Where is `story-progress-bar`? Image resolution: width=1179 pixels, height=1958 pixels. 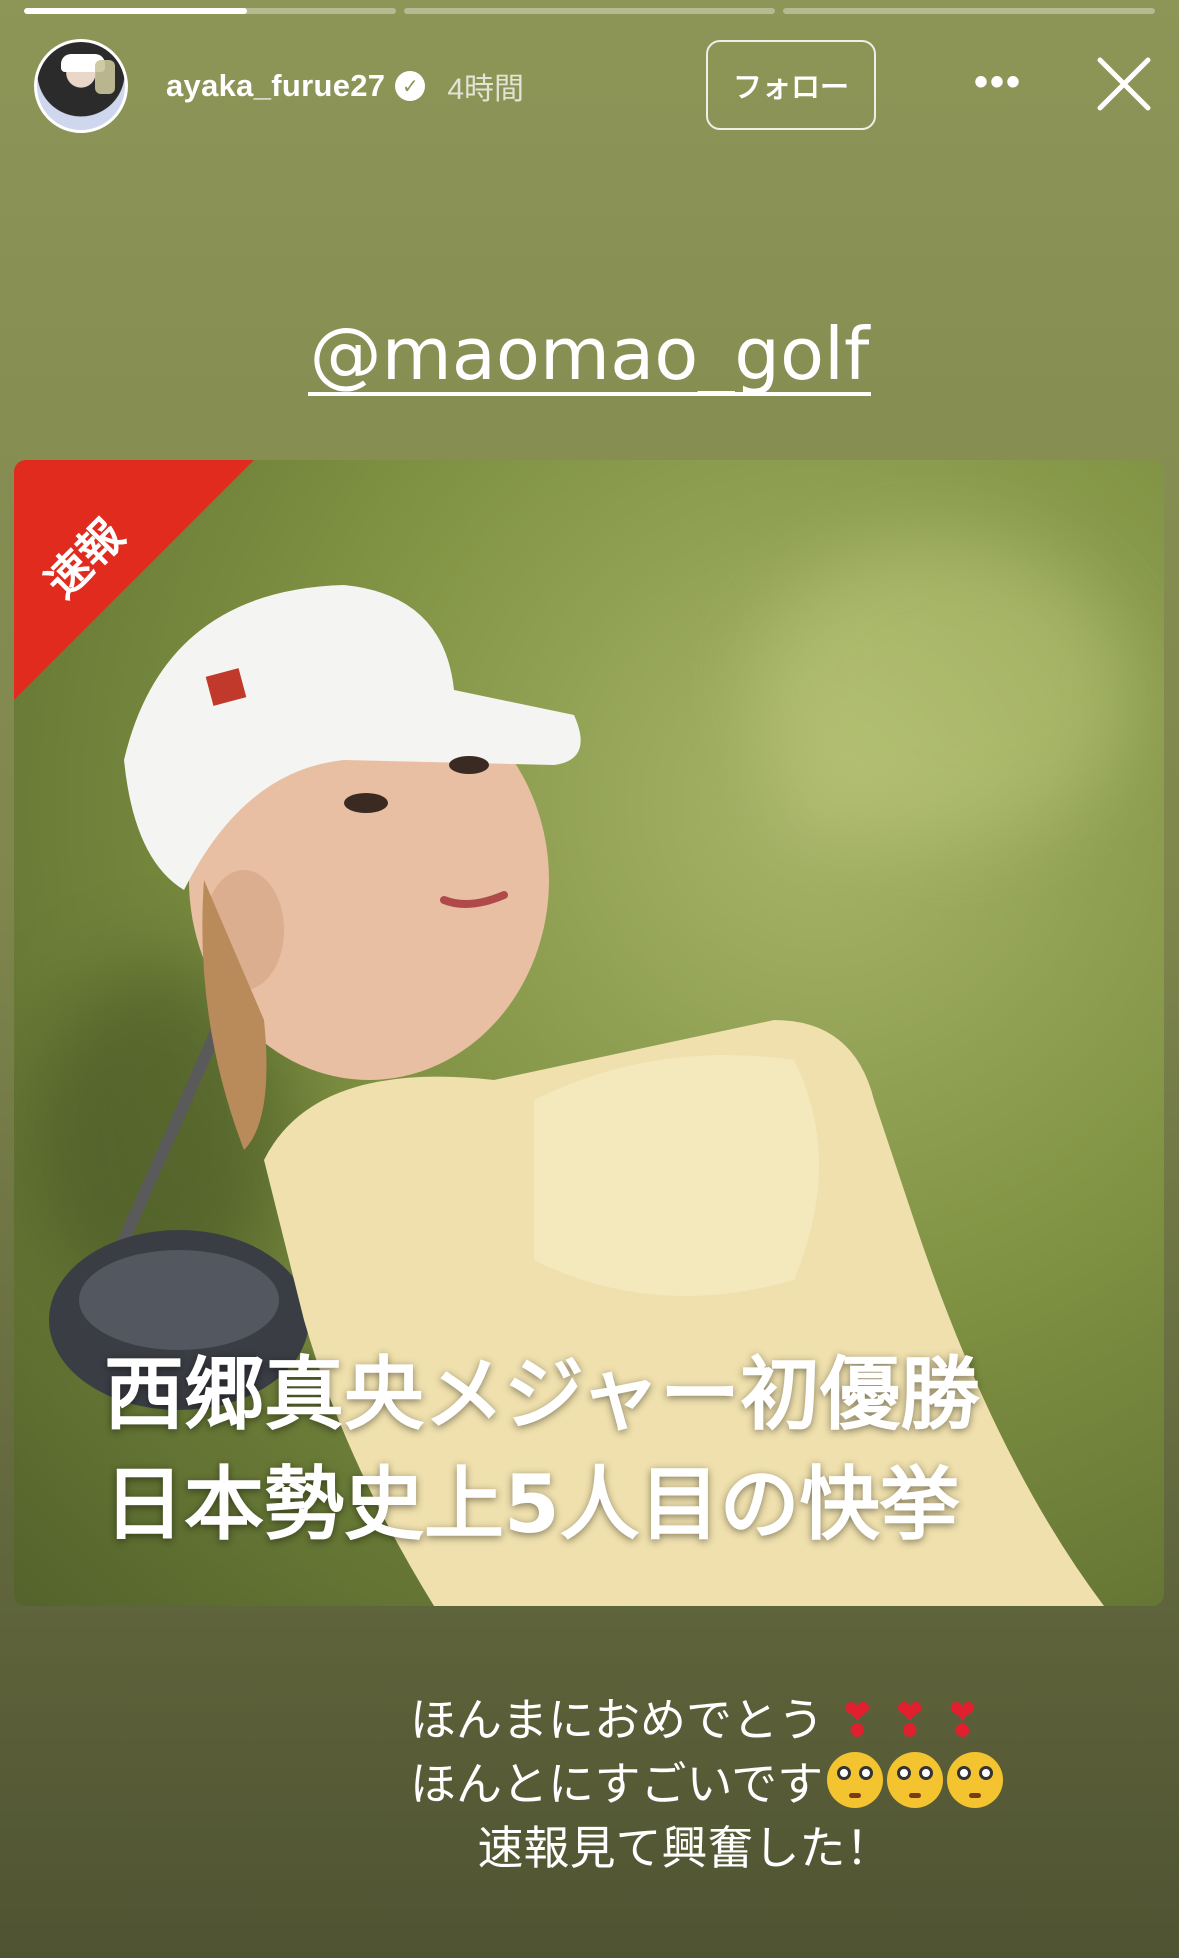 story-progress-bar is located at coordinates (590, 11).